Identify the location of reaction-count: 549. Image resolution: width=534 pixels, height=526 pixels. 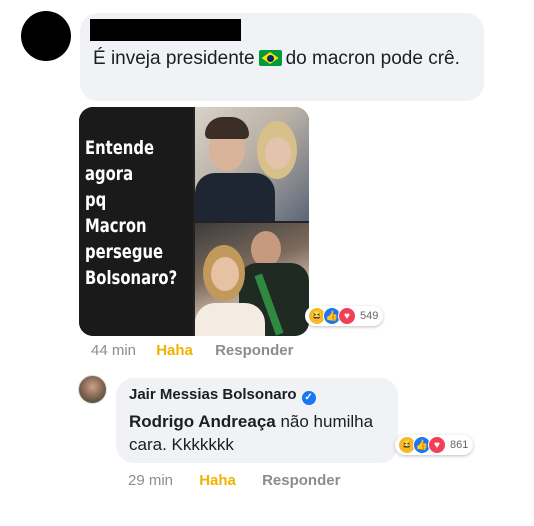
(369, 316).